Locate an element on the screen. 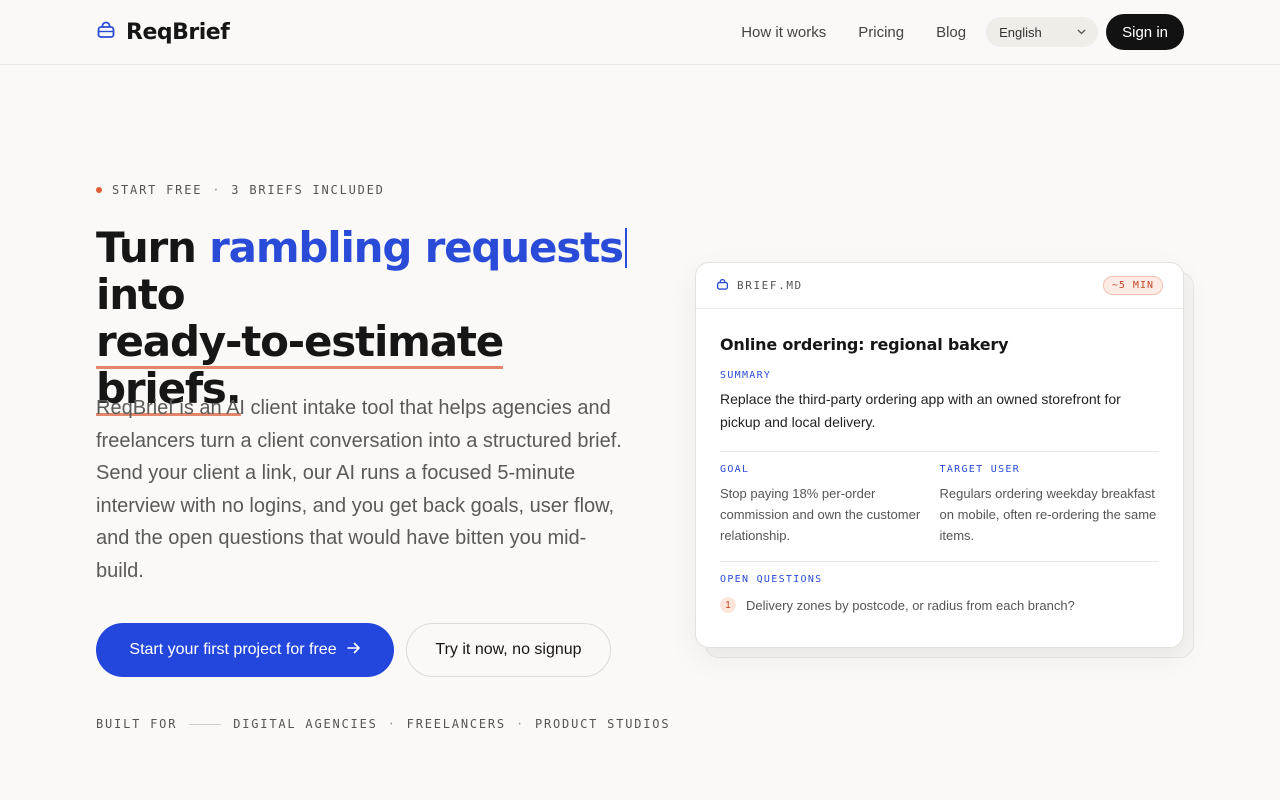  start-free-project-button: Start your first project for free is located at coordinates (245, 650).